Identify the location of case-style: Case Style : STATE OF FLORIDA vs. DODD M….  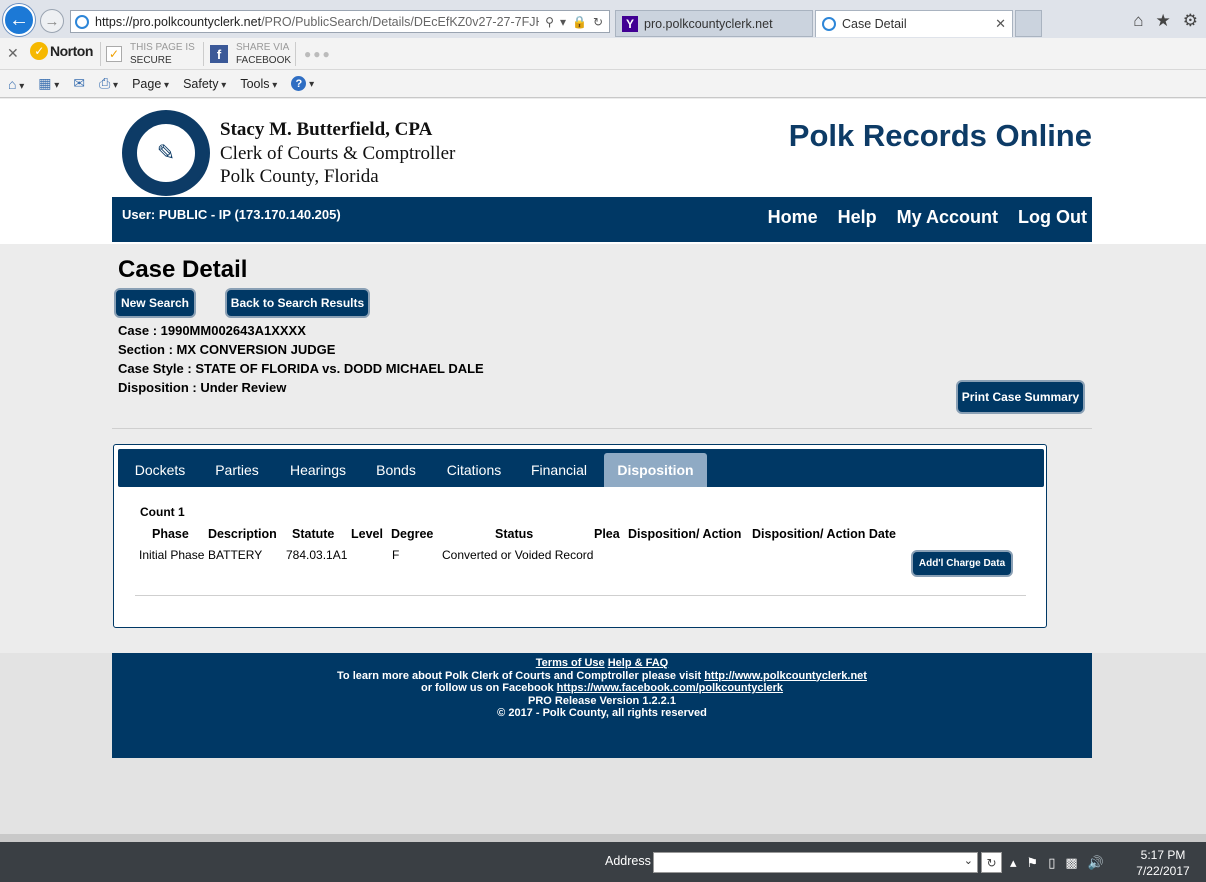
(301, 368).